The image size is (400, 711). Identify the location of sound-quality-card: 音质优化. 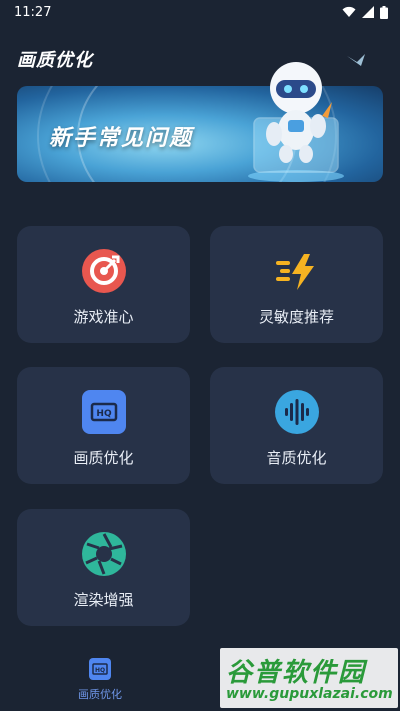
(296, 425).